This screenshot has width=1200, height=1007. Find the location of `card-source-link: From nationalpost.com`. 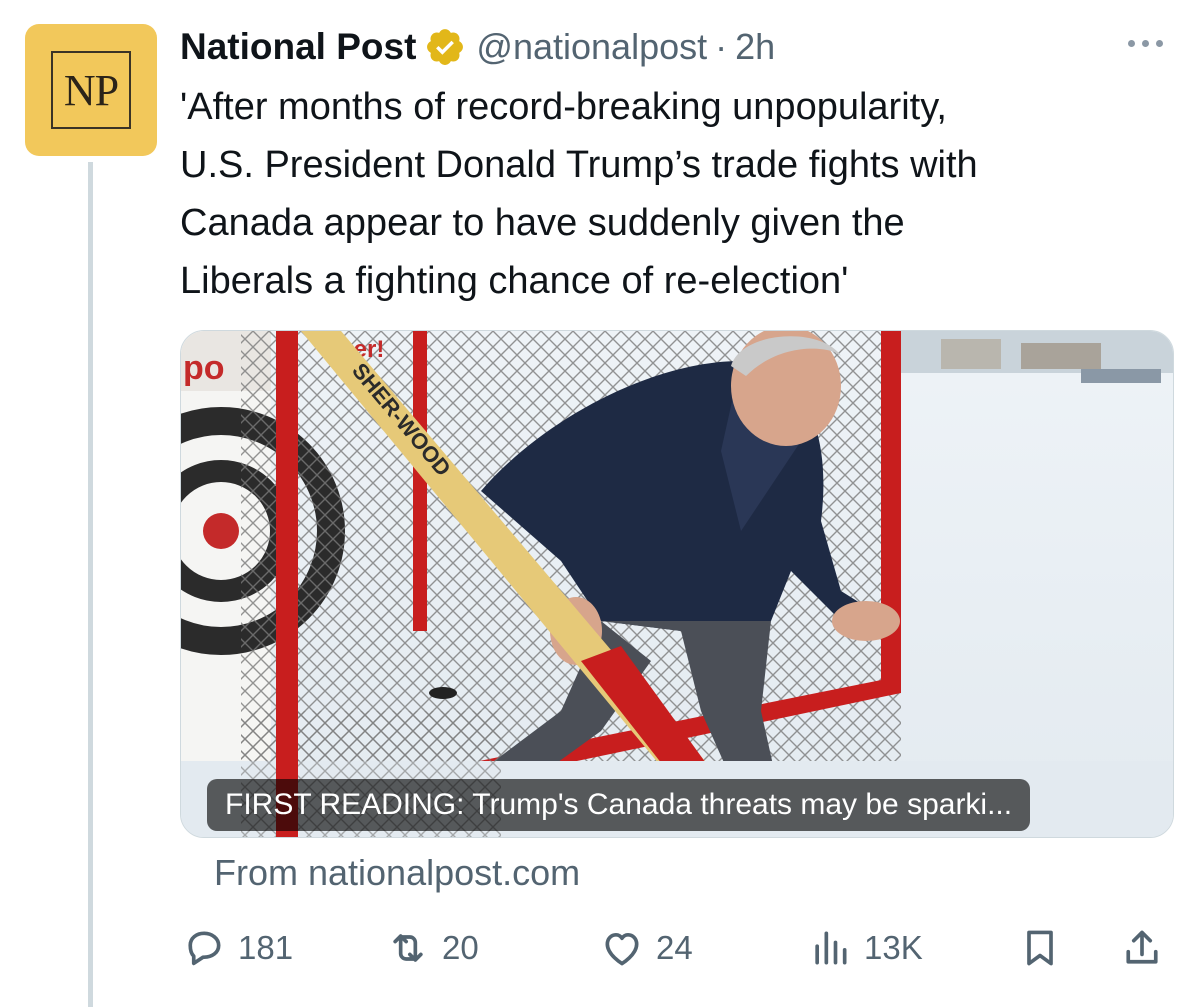

card-source-link: From nationalpost.com is located at coordinates (397, 873).